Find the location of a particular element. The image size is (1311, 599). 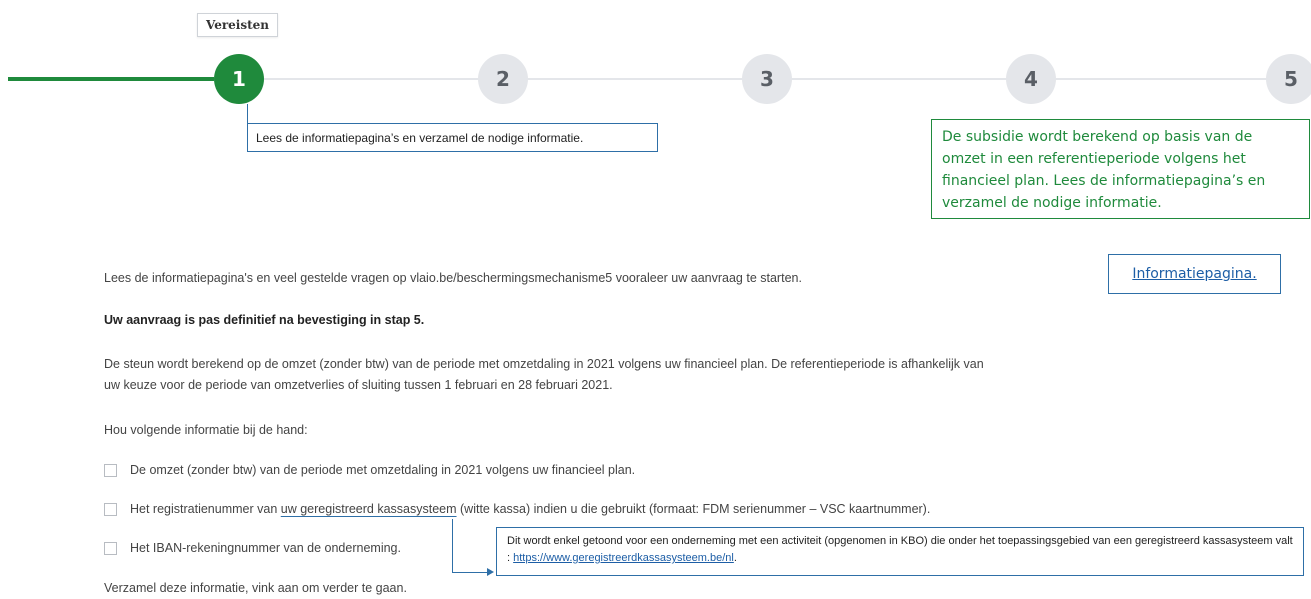

kassa-callout-end: . is located at coordinates (735, 558).